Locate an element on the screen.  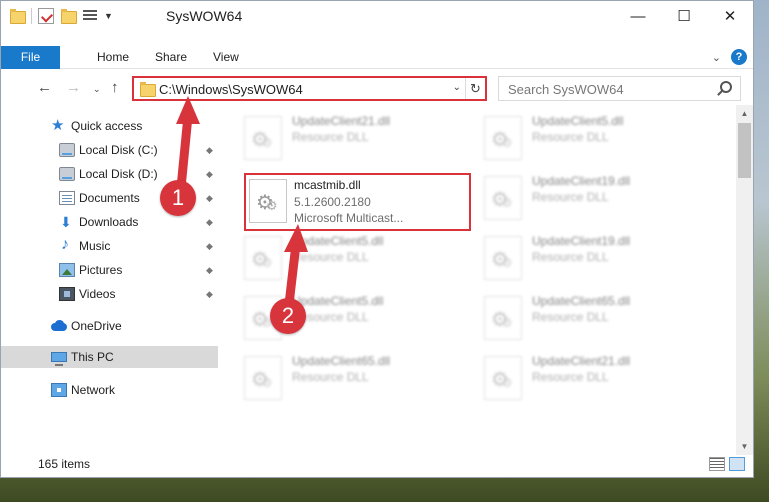
minimize-button: — is located at coordinates (638, 16).